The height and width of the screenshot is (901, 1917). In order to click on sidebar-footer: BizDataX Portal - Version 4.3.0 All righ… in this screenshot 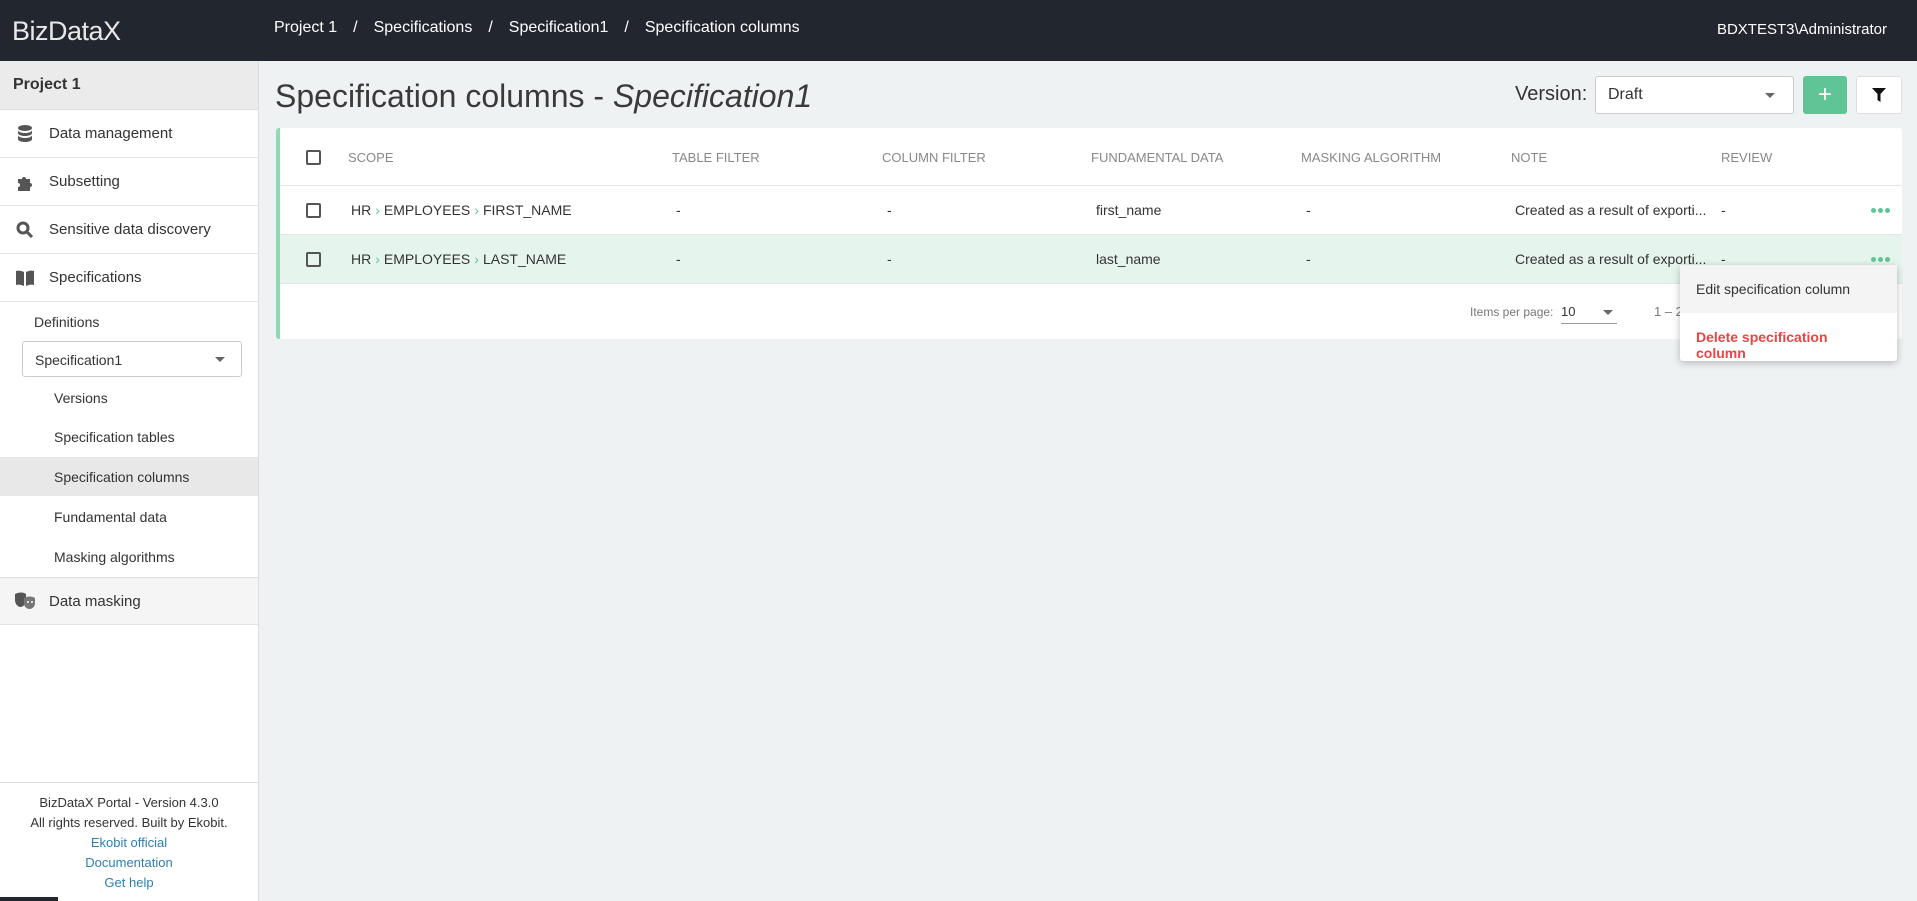, I will do `click(129, 837)`.